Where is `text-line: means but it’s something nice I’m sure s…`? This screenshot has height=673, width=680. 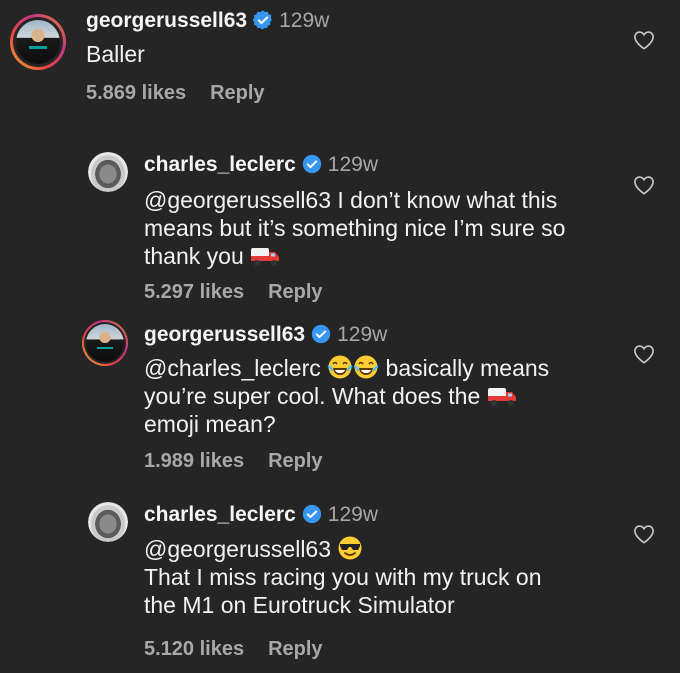 text-line: means but it’s something nice I’m sure s… is located at coordinates (355, 228).